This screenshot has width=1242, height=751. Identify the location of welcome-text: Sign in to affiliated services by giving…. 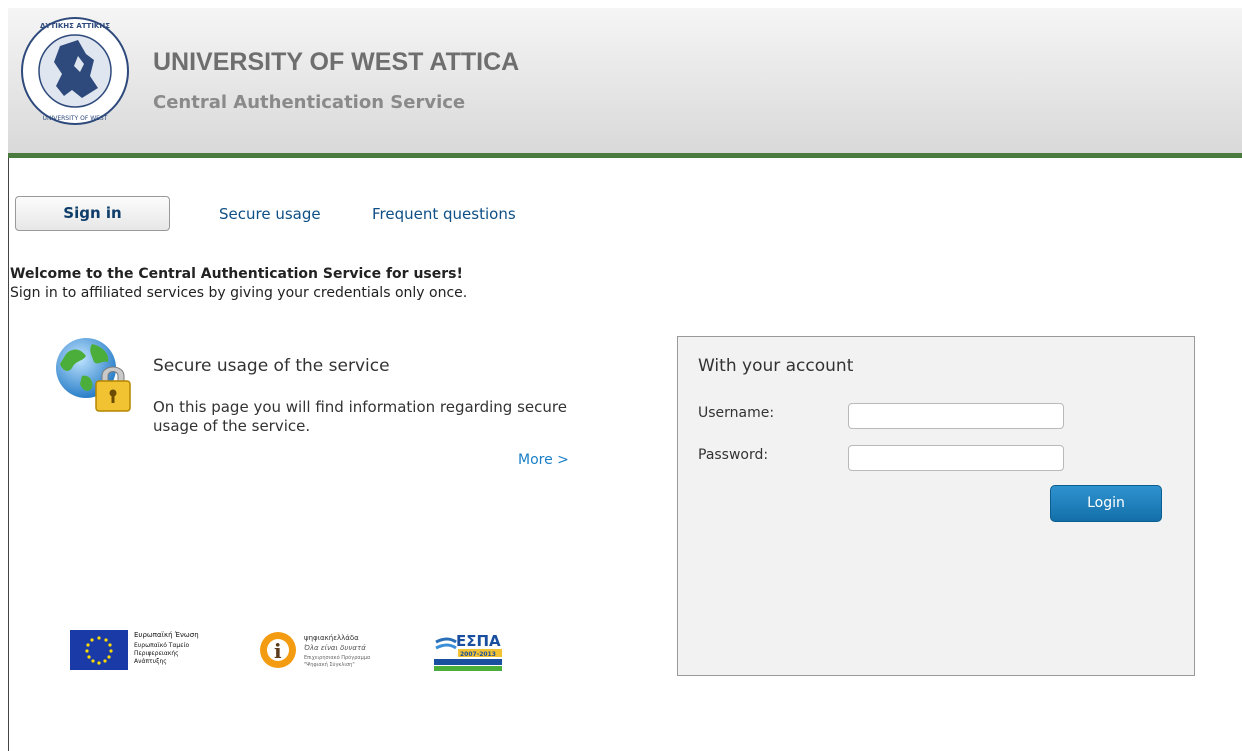
(239, 293).